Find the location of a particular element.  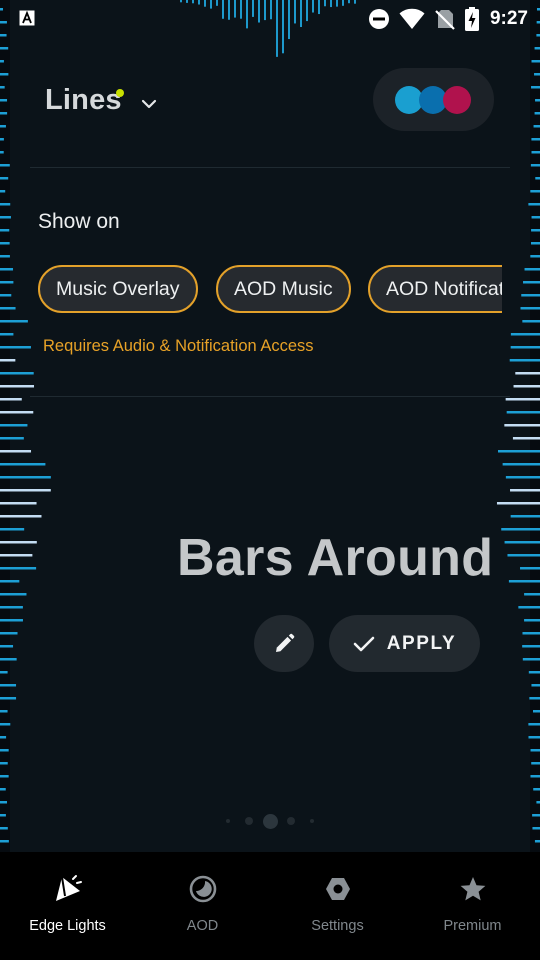

chip-music-overlay: Music Overlay is located at coordinates (118, 289).